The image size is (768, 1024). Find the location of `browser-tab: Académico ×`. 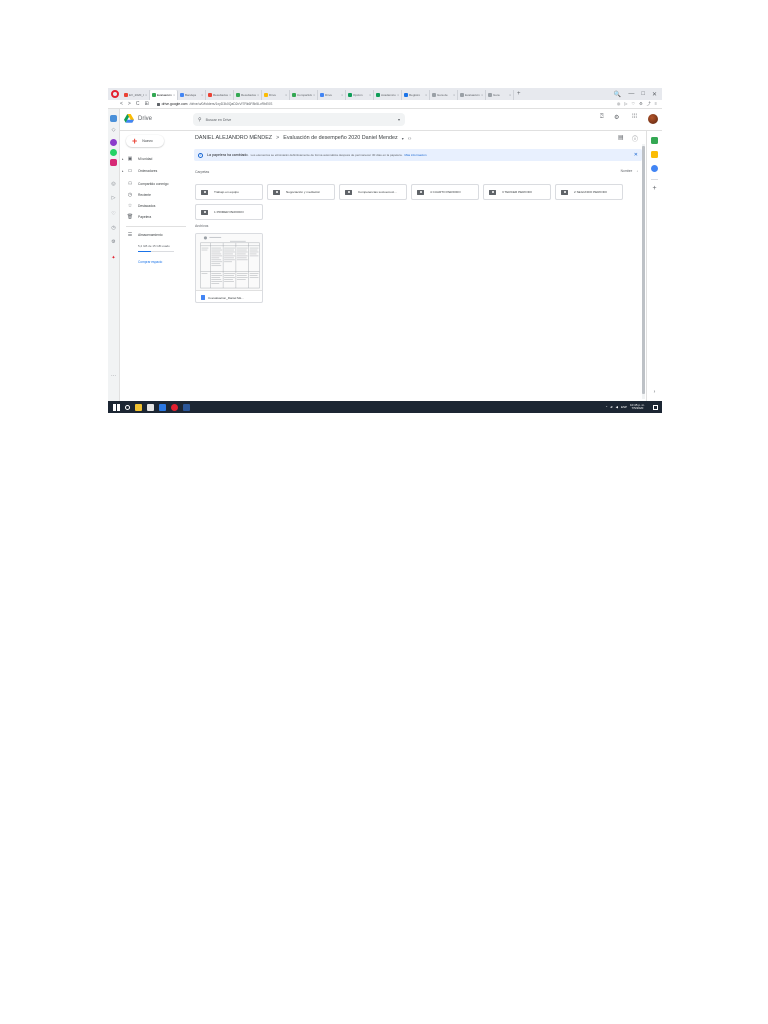

browser-tab: Académico × is located at coordinates (388, 95).